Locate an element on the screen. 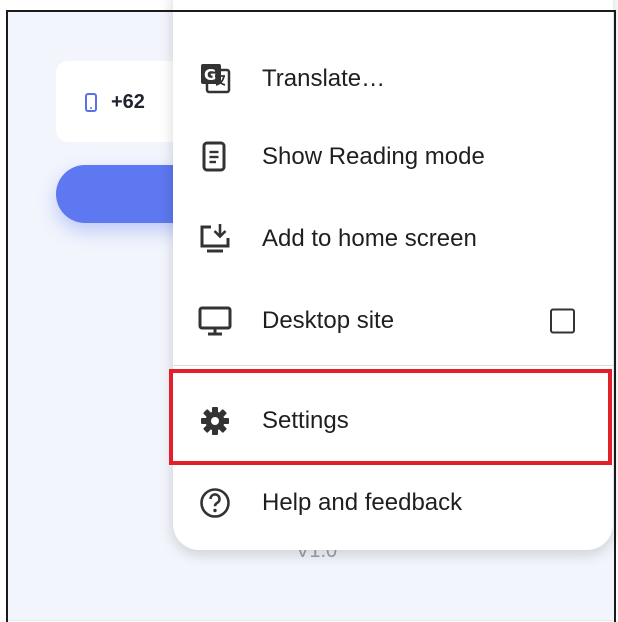 The height and width of the screenshot is (622, 618). reading-mode-icon is located at coordinates (215, 157).